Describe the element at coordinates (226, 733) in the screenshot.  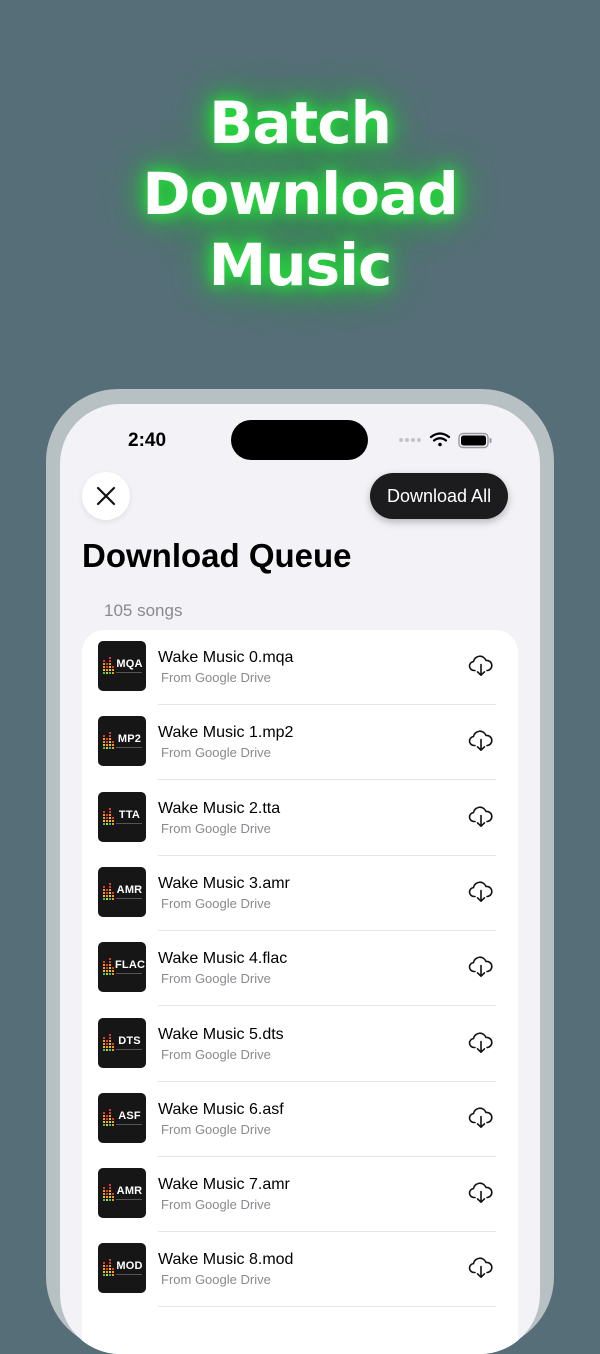
I see `song-title: Wake Music 1.mp2` at that location.